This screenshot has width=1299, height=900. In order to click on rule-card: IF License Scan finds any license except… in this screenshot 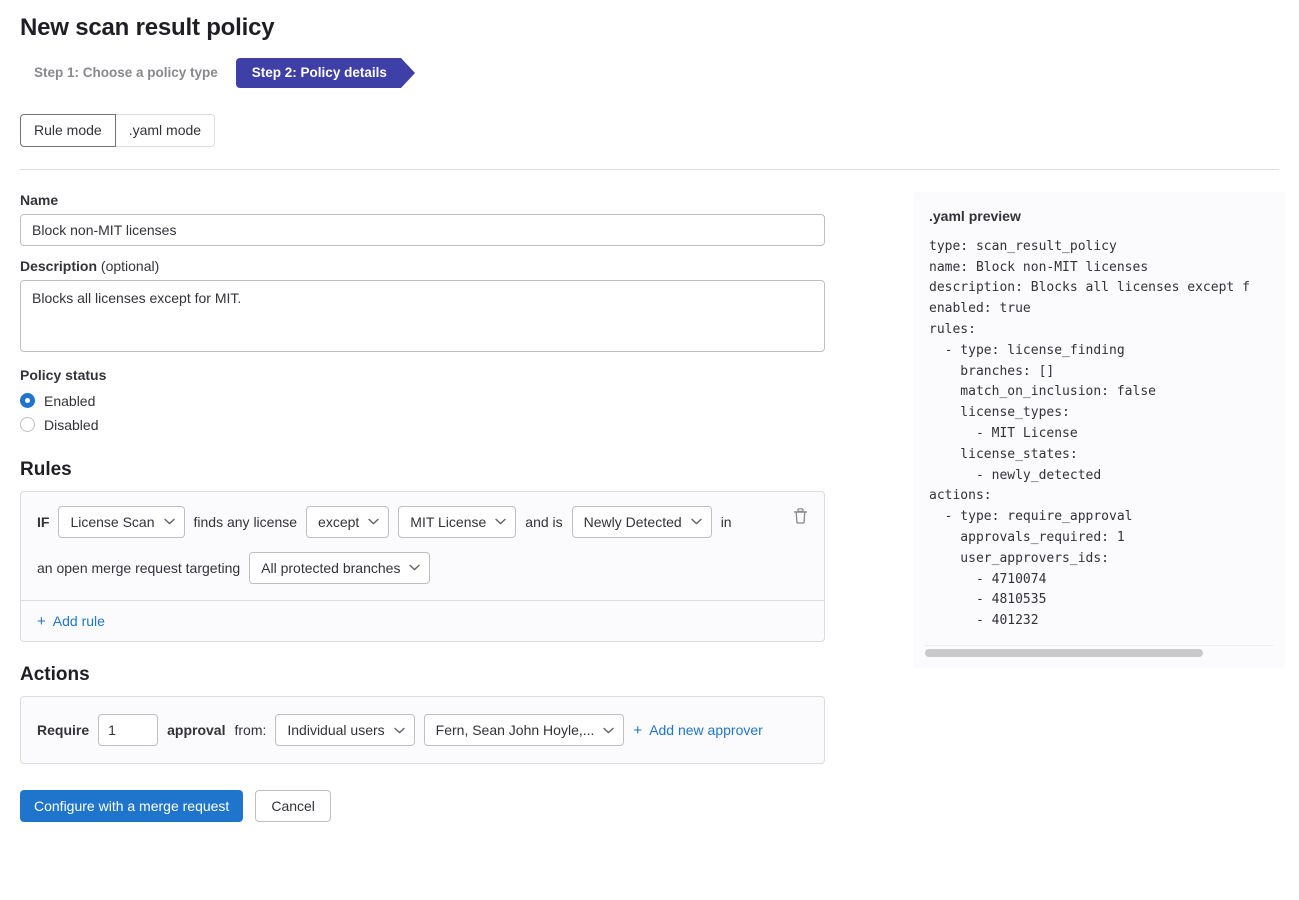, I will do `click(422, 545)`.